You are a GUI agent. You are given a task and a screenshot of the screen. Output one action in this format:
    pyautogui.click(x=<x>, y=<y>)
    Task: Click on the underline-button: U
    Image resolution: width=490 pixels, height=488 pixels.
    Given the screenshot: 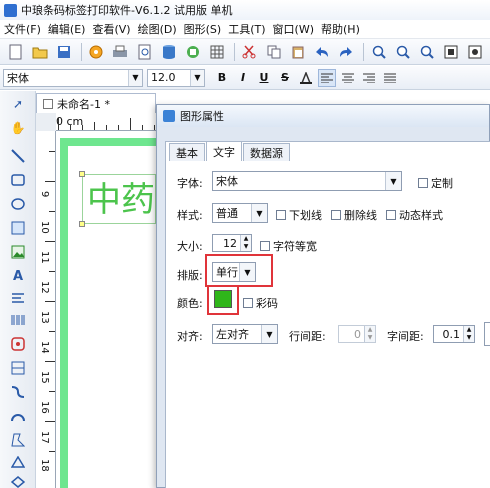 What is the action you would take?
    pyautogui.click(x=264, y=78)
    